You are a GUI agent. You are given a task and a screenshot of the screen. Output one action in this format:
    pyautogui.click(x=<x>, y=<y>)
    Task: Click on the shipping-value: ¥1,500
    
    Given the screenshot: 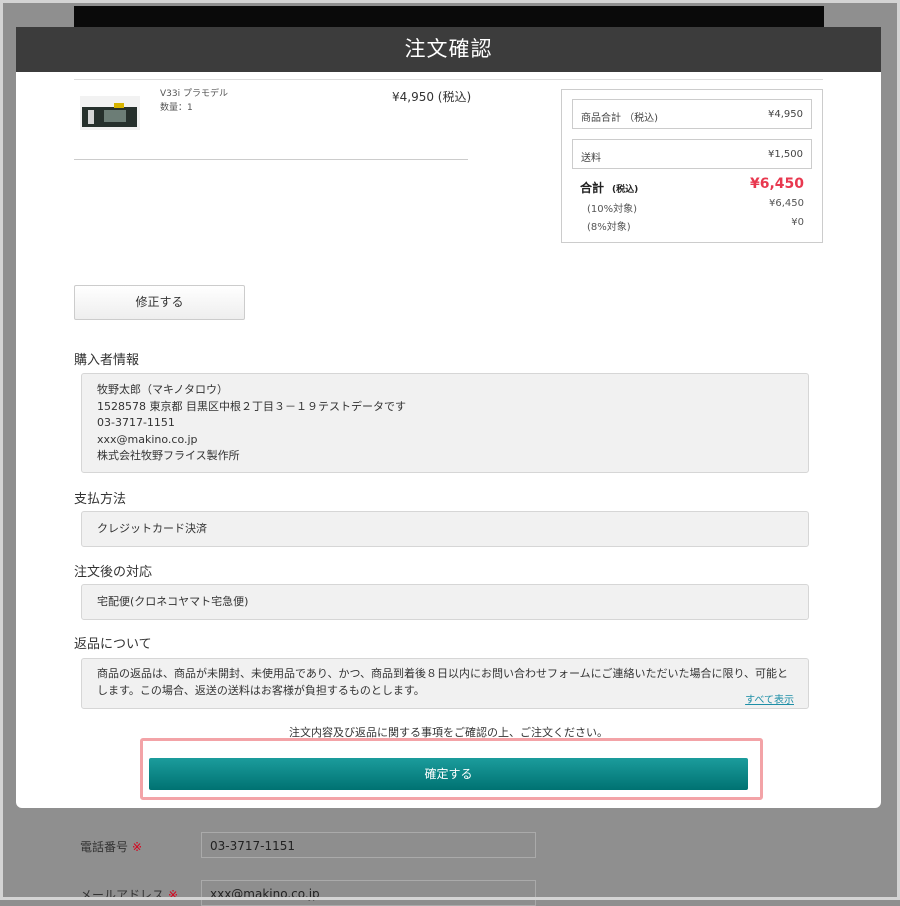 What is the action you would take?
    pyautogui.click(x=785, y=154)
    